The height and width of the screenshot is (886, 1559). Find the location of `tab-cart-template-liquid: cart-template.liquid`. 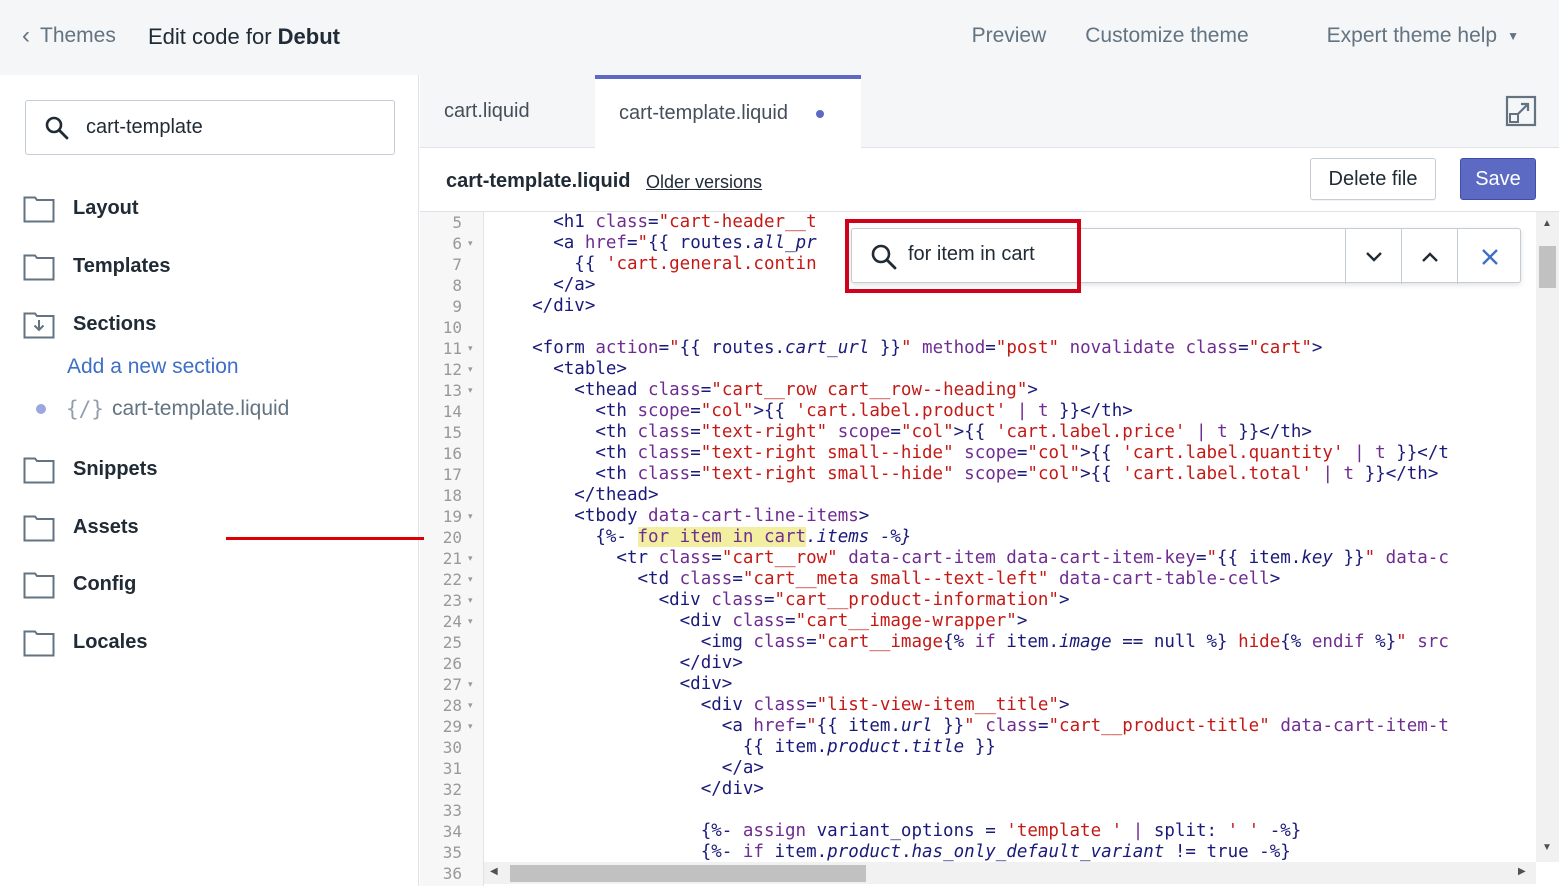

tab-cart-template-liquid: cart-template.liquid is located at coordinates (728, 111).